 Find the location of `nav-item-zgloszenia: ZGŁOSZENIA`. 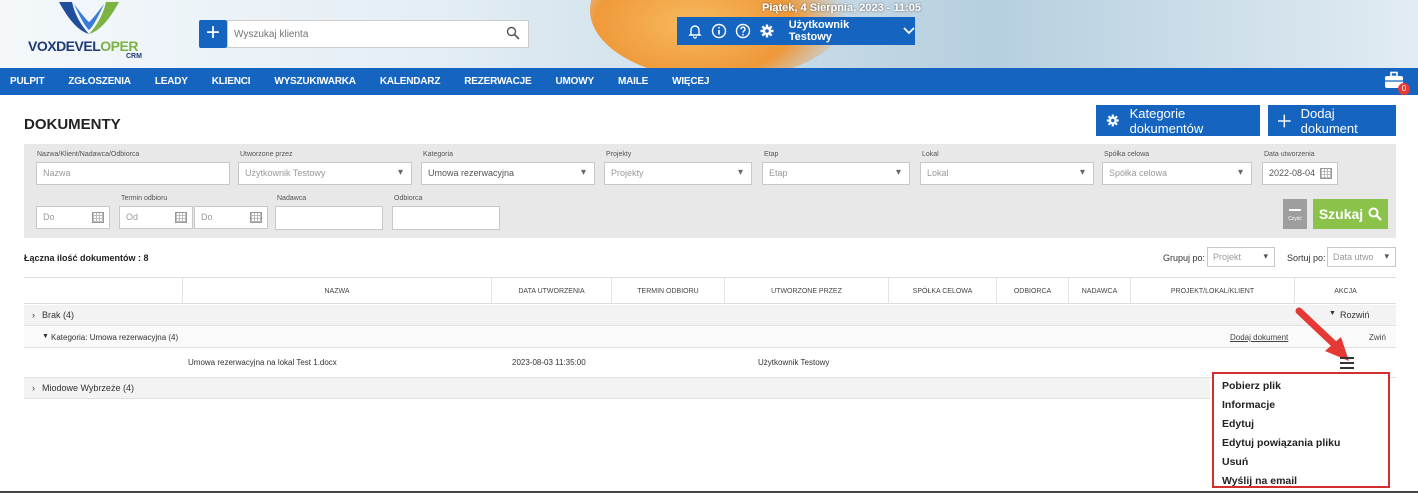

nav-item-zgloszenia: ZGŁOSZENIA is located at coordinates (99, 81).